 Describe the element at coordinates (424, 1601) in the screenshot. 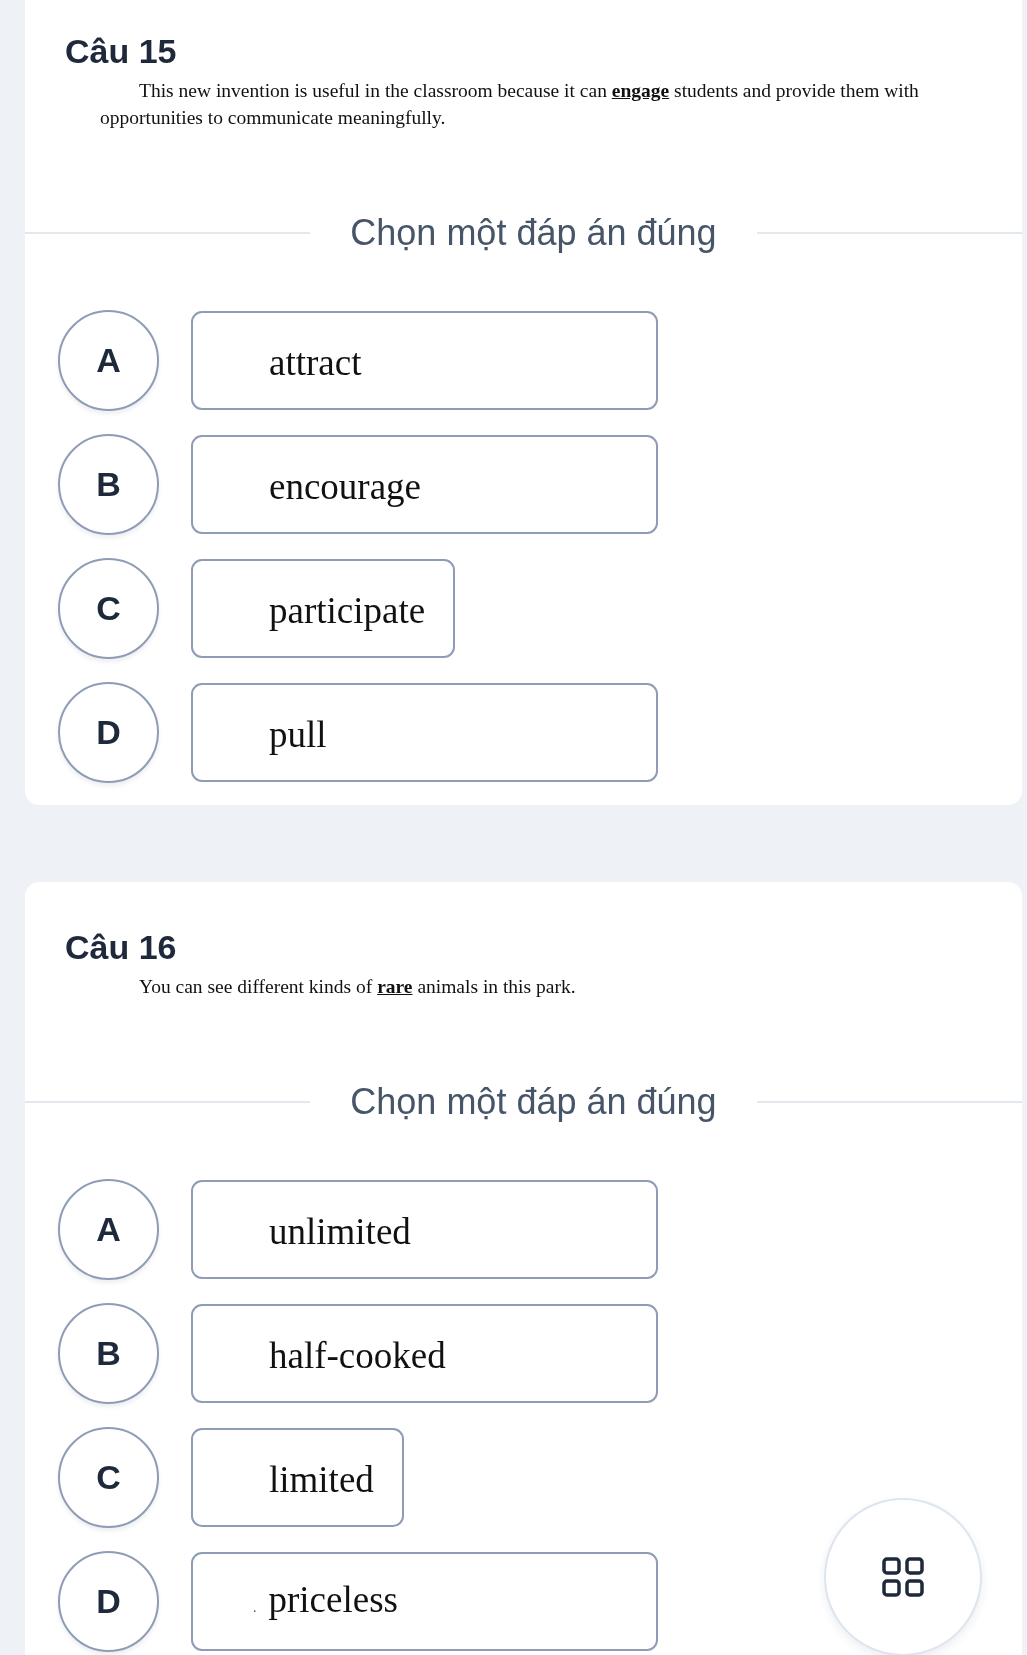

I see `answer-option-button: . priceless` at that location.